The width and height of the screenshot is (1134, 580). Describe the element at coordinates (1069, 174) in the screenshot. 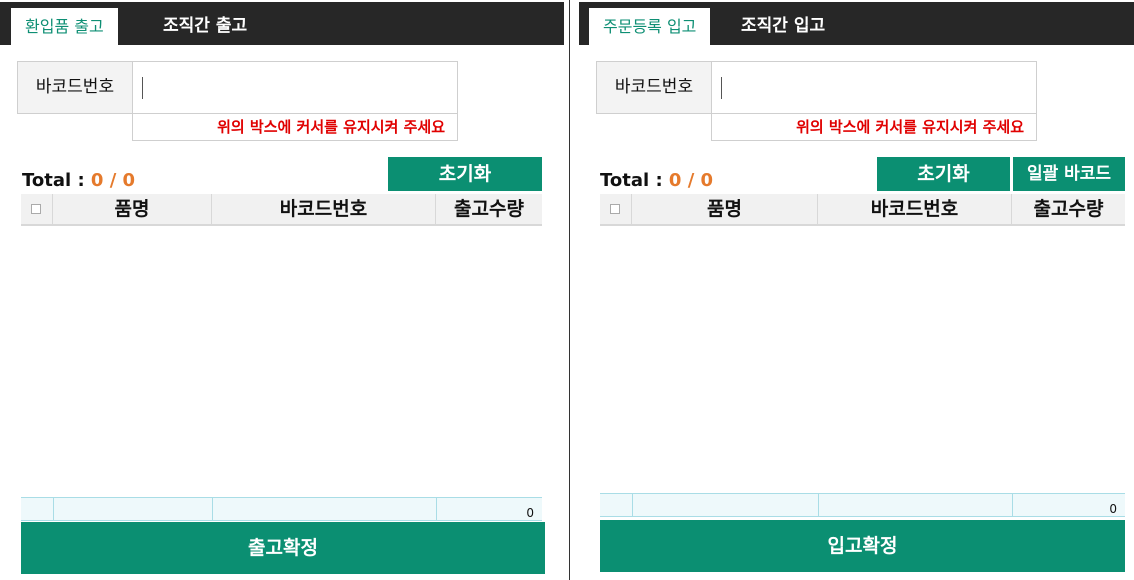

I see `bulk-barcode-button: 일괄 바코드` at that location.